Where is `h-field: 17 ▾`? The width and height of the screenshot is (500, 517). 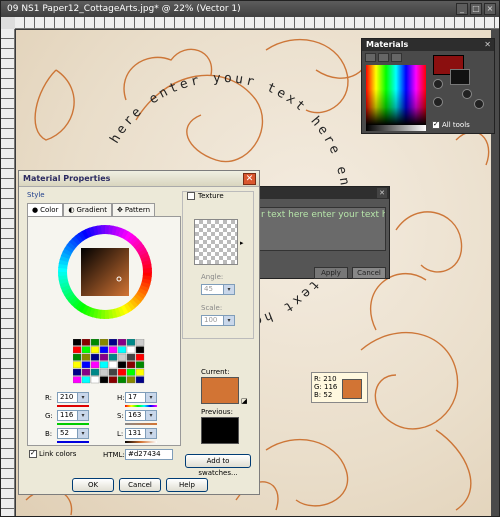 h-field: 17 ▾ is located at coordinates (141, 397).